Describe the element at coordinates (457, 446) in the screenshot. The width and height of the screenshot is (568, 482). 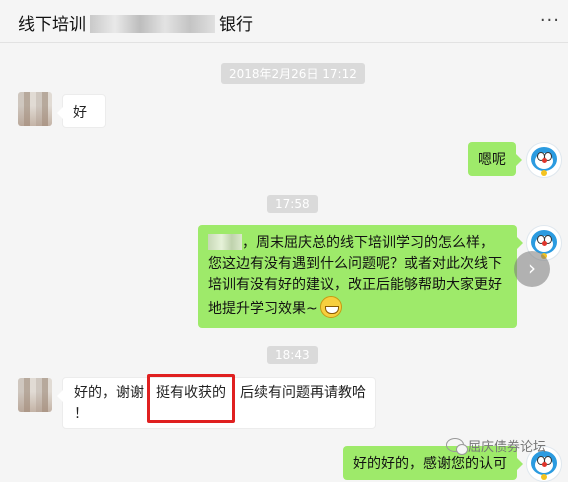
I see `wechat-icon` at that location.